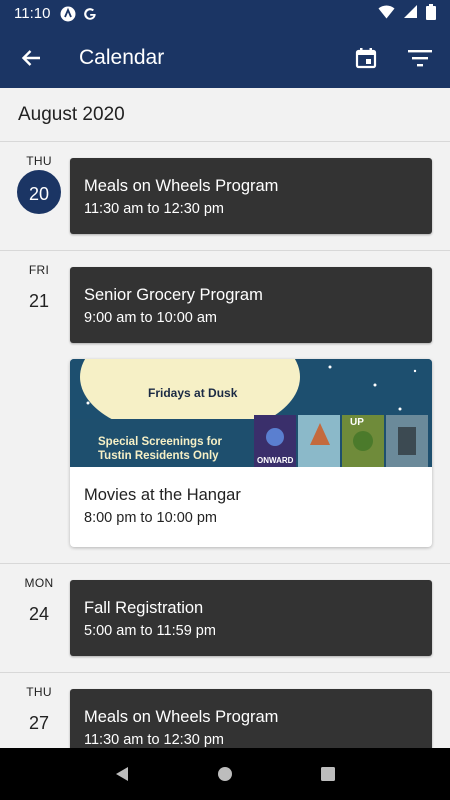 The image size is (450, 800). Describe the element at coordinates (193, 393) in the screenshot. I see `banner-heading: Fridays at Dusk` at that location.